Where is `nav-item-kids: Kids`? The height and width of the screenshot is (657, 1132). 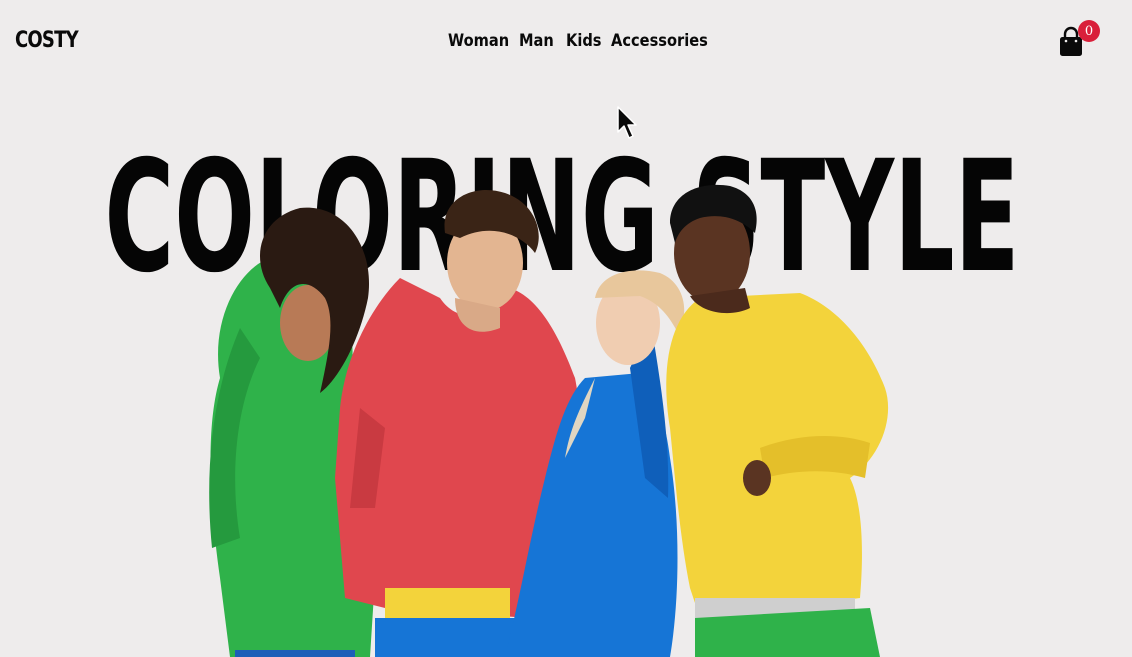
nav-item-kids: Kids is located at coordinates (584, 41).